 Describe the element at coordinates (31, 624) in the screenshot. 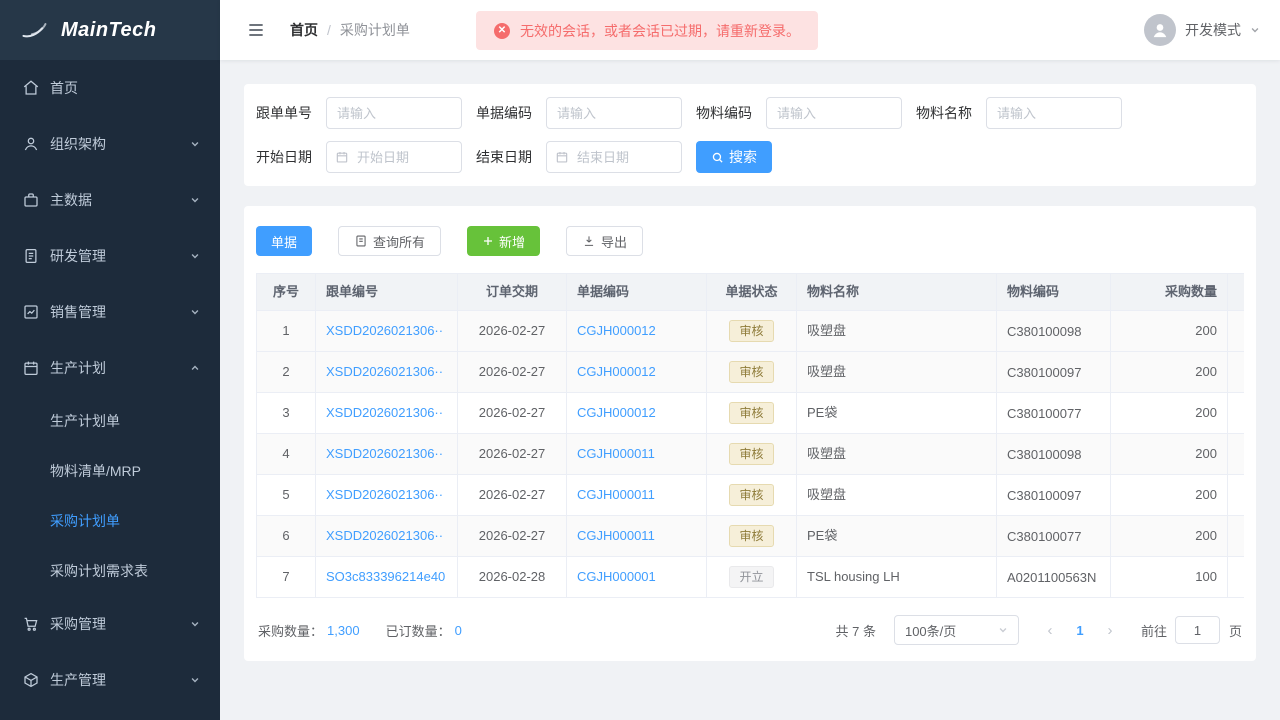

I see `cart-icon` at that location.